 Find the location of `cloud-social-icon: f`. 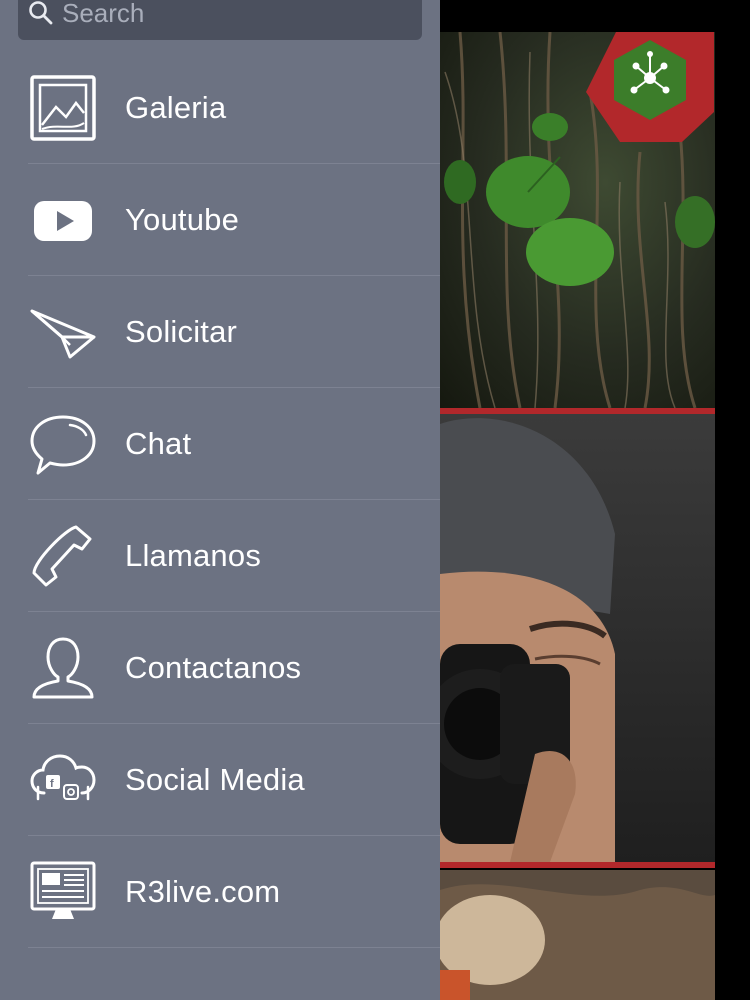

cloud-social-icon: f is located at coordinates (63, 780).